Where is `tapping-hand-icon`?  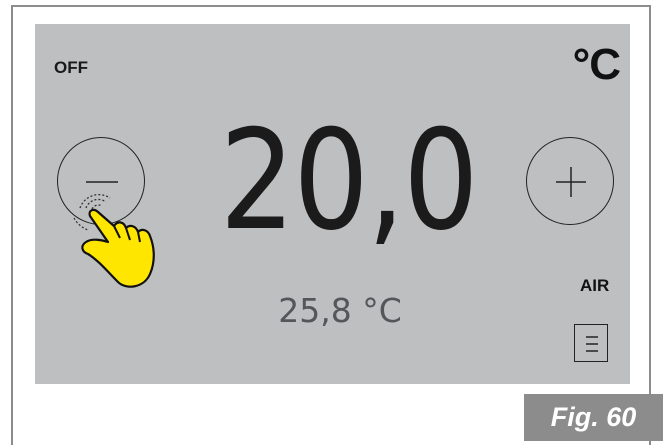 tapping-hand-icon is located at coordinates (114, 240).